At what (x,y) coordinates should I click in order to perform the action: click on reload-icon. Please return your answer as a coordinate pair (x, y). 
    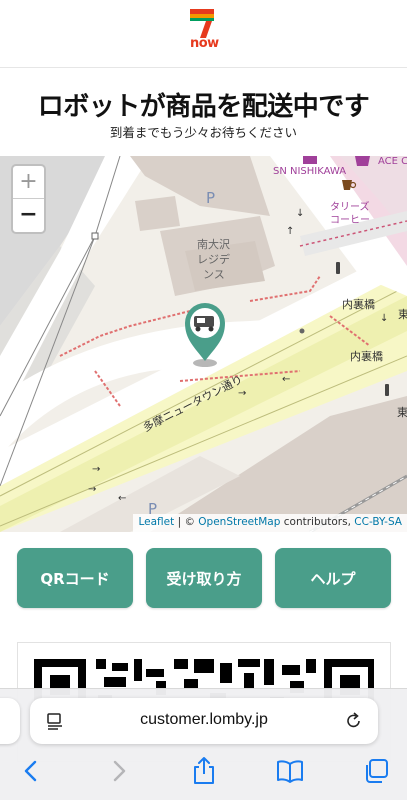
    Looking at the image, I should click on (354, 721).